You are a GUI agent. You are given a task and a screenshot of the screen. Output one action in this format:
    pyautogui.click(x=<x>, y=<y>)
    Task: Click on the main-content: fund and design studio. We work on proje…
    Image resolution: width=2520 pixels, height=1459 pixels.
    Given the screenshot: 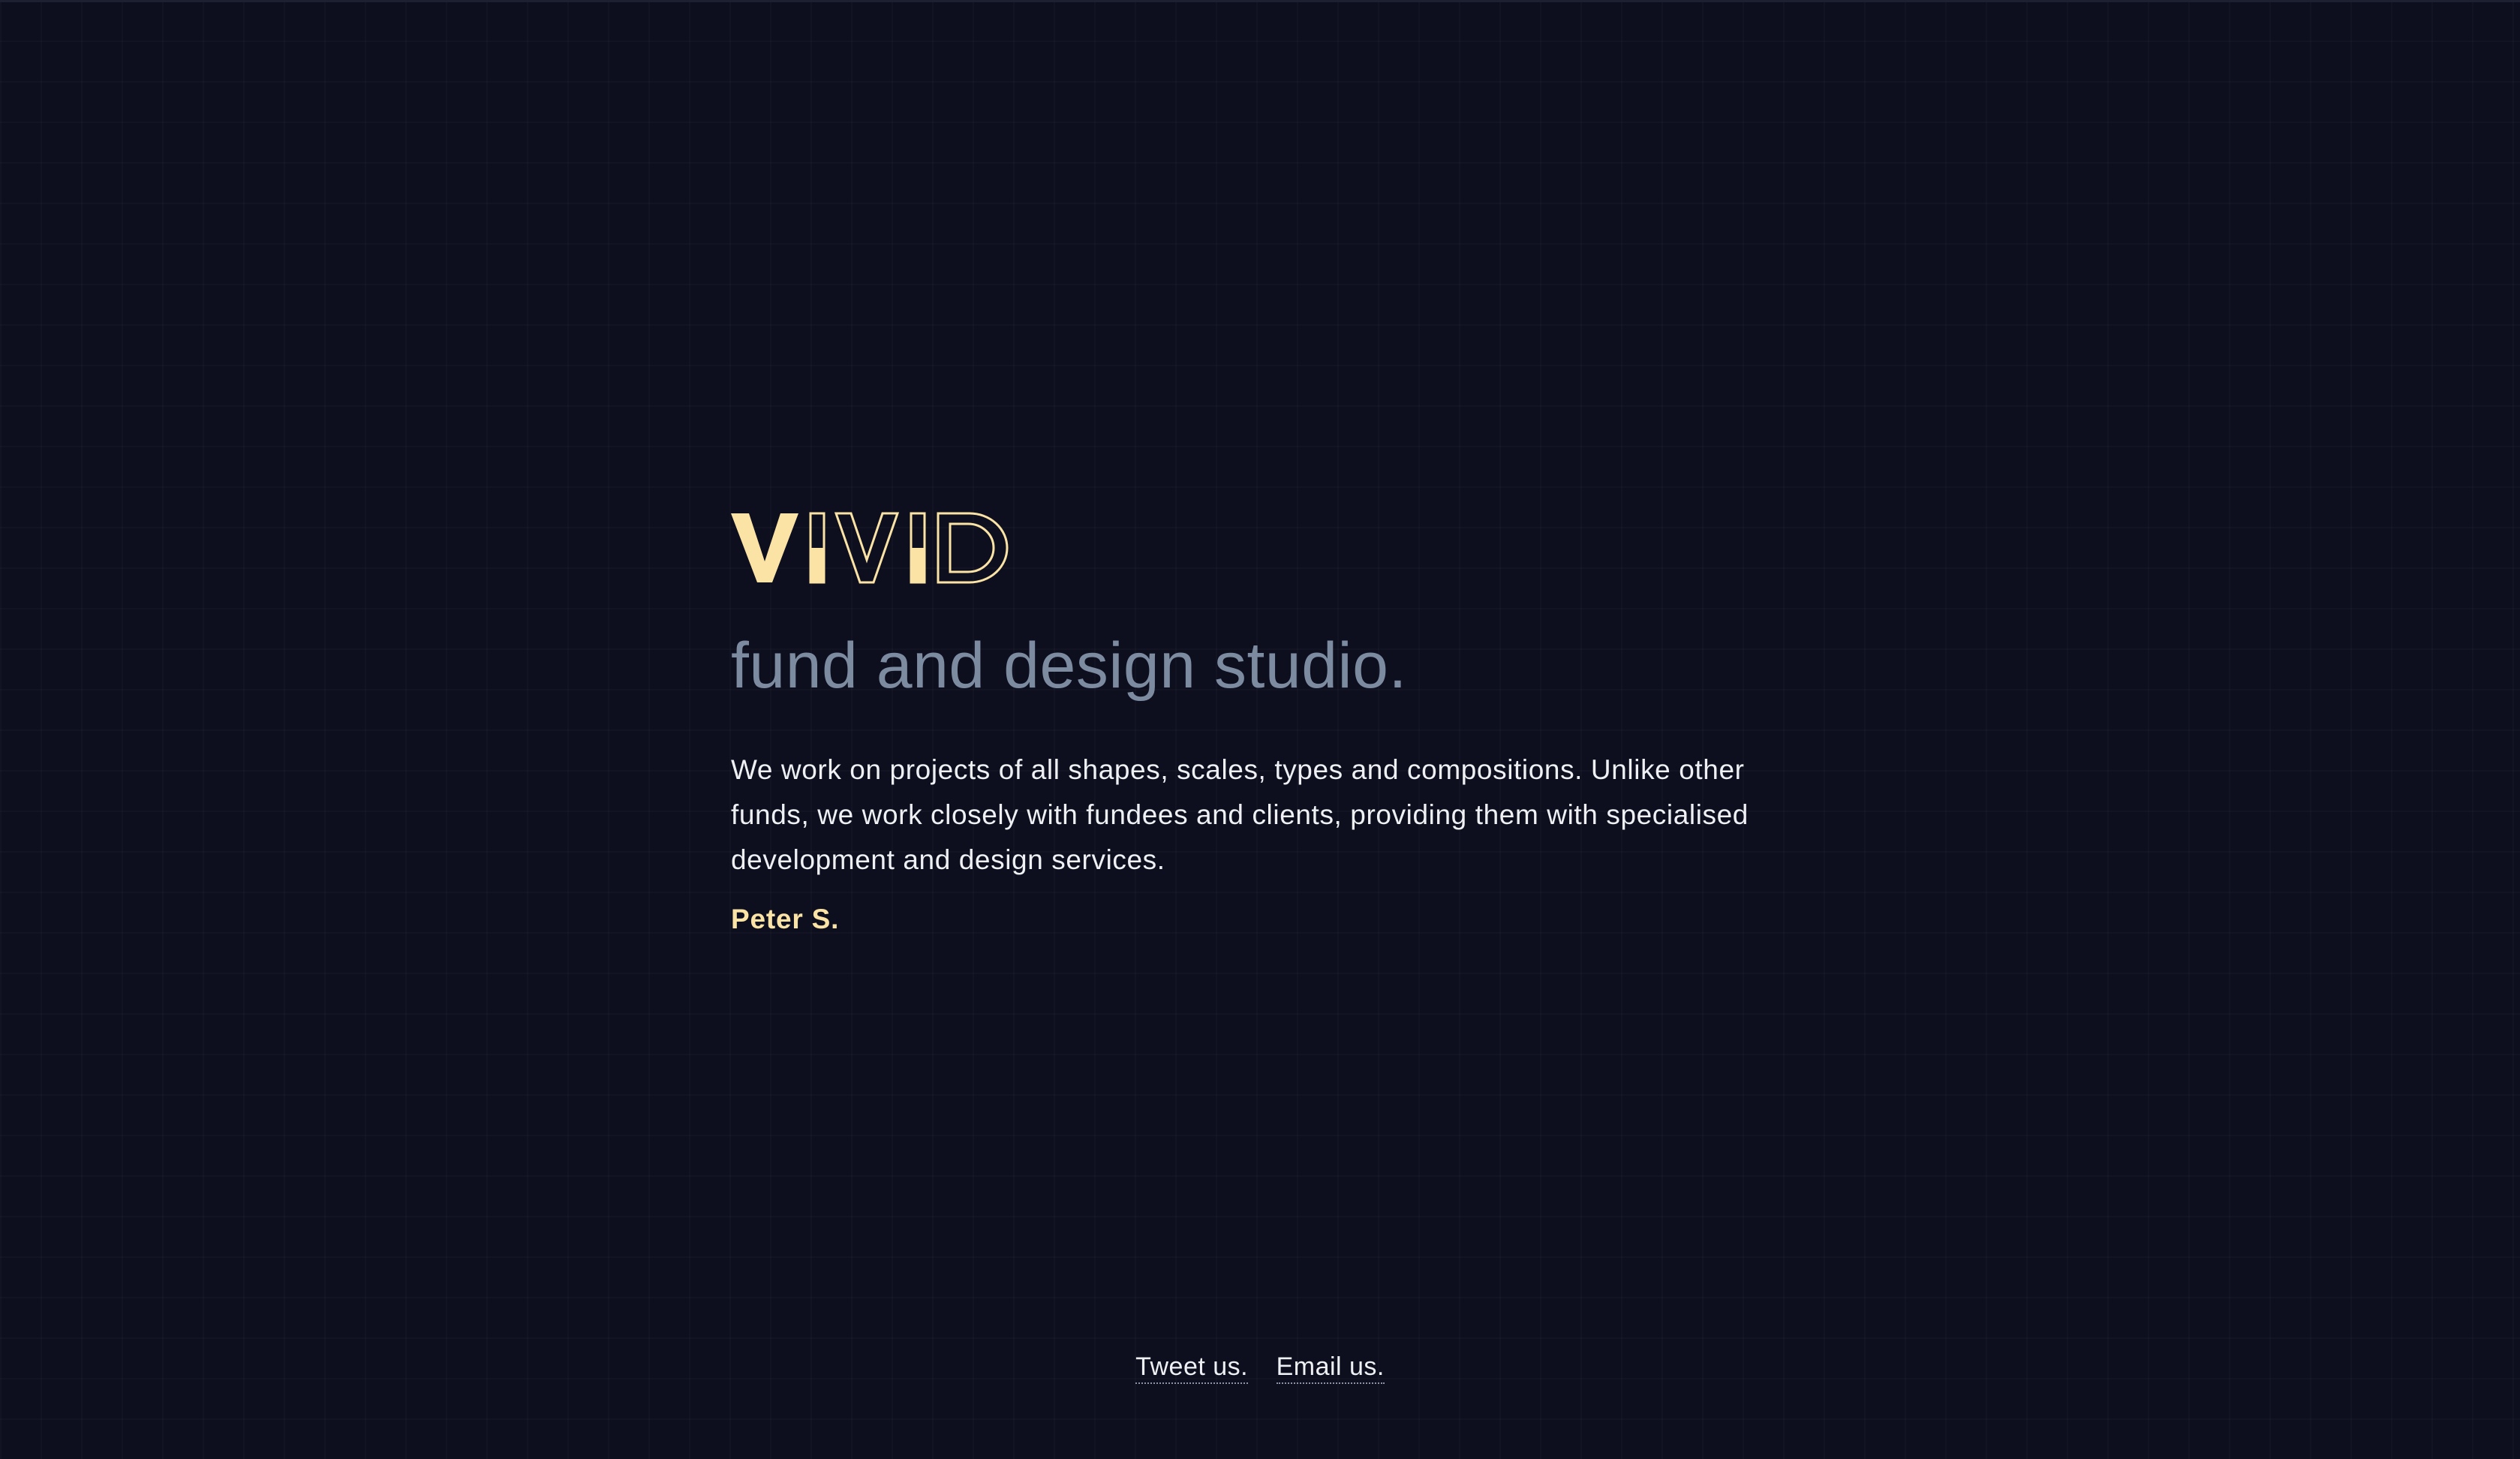 What is the action you would take?
    pyautogui.click(x=1264, y=723)
    